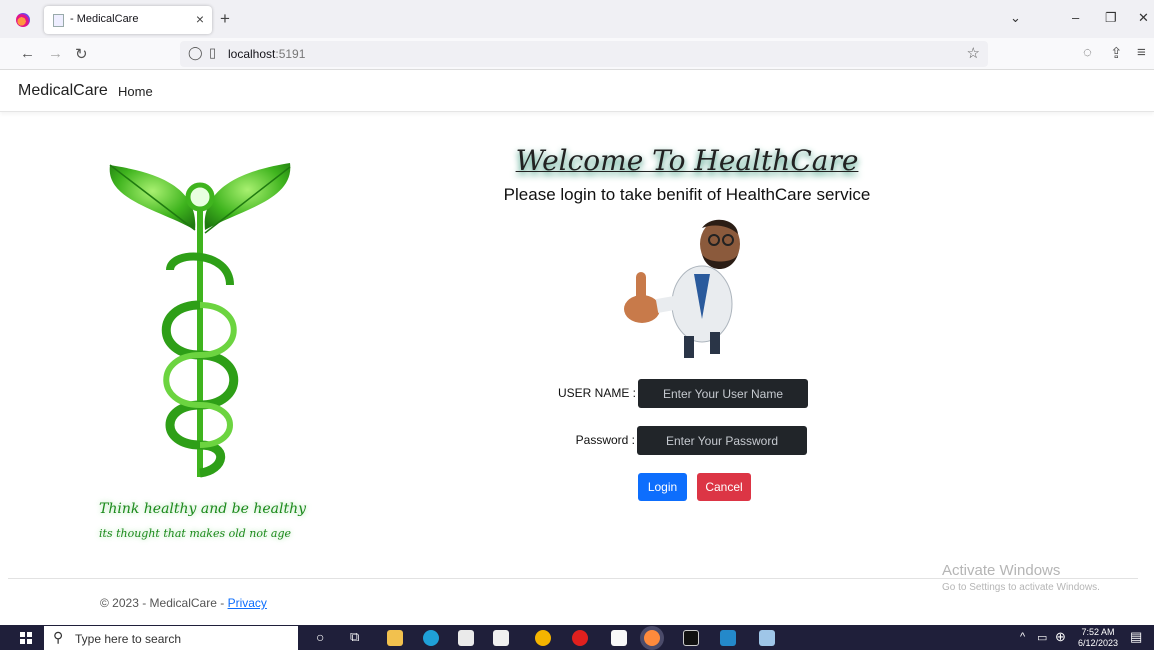 The height and width of the screenshot is (650, 1154). Describe the element at coordinates (104, 19) in the screenshot. I see `tab-title: - MedicalCare` at that location.